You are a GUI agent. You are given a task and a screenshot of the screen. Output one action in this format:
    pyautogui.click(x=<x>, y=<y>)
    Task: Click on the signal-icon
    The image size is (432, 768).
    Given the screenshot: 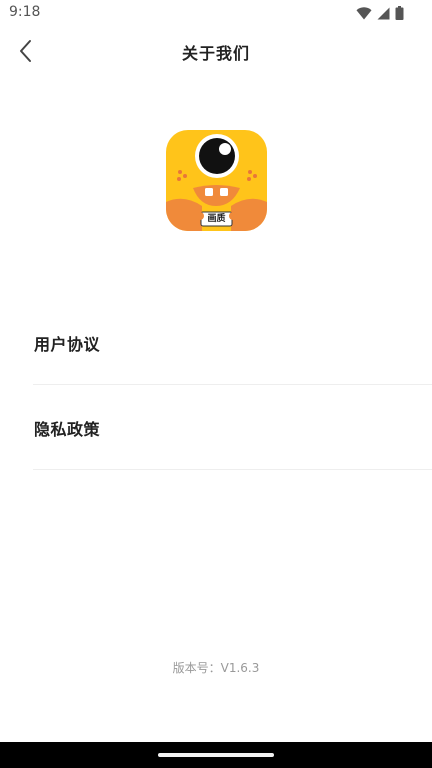 What is the action you would take?
    pyautogui.click(x=383, y=14)
    